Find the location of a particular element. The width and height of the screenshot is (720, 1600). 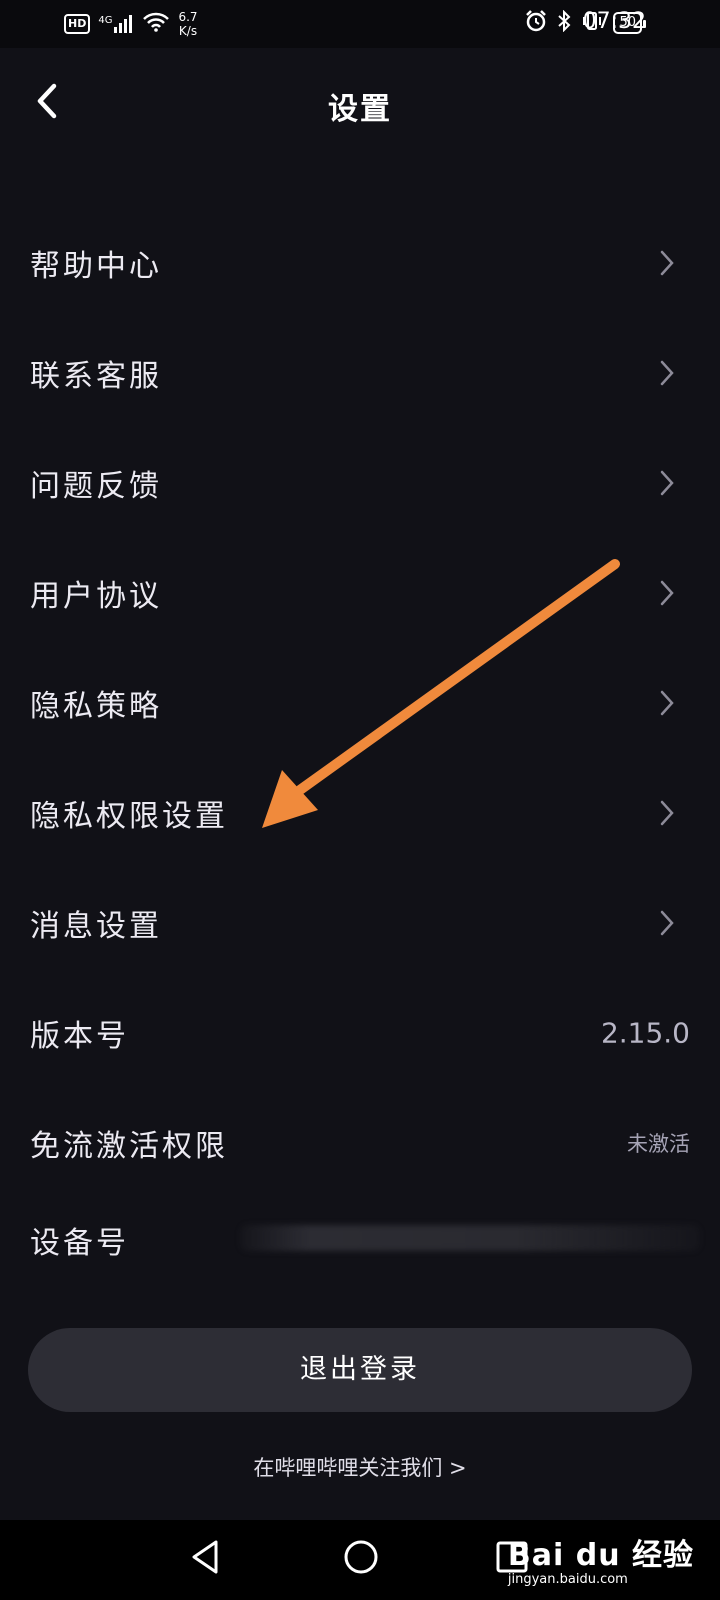

menu-item-label: 联系客服 is located at coordinates (96, 376).